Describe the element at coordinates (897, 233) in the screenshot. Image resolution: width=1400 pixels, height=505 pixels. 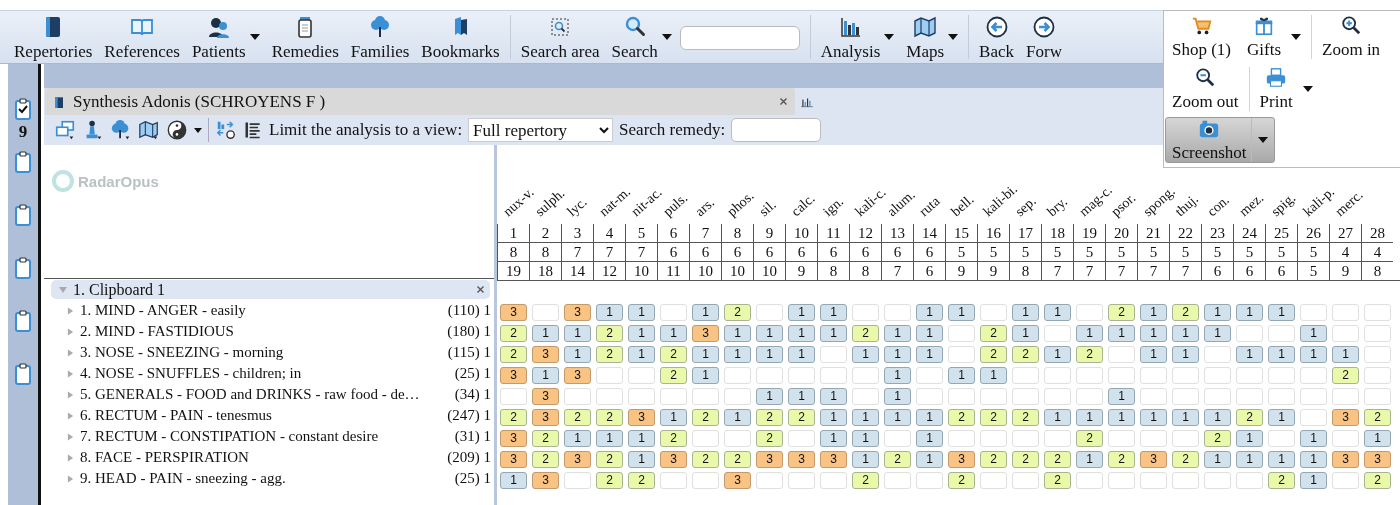
I see `table-cell: 13` at that location.